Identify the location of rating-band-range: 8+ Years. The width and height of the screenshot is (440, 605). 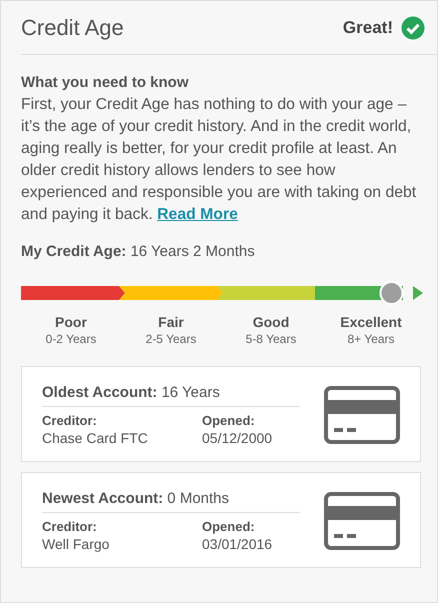
(371, 339).